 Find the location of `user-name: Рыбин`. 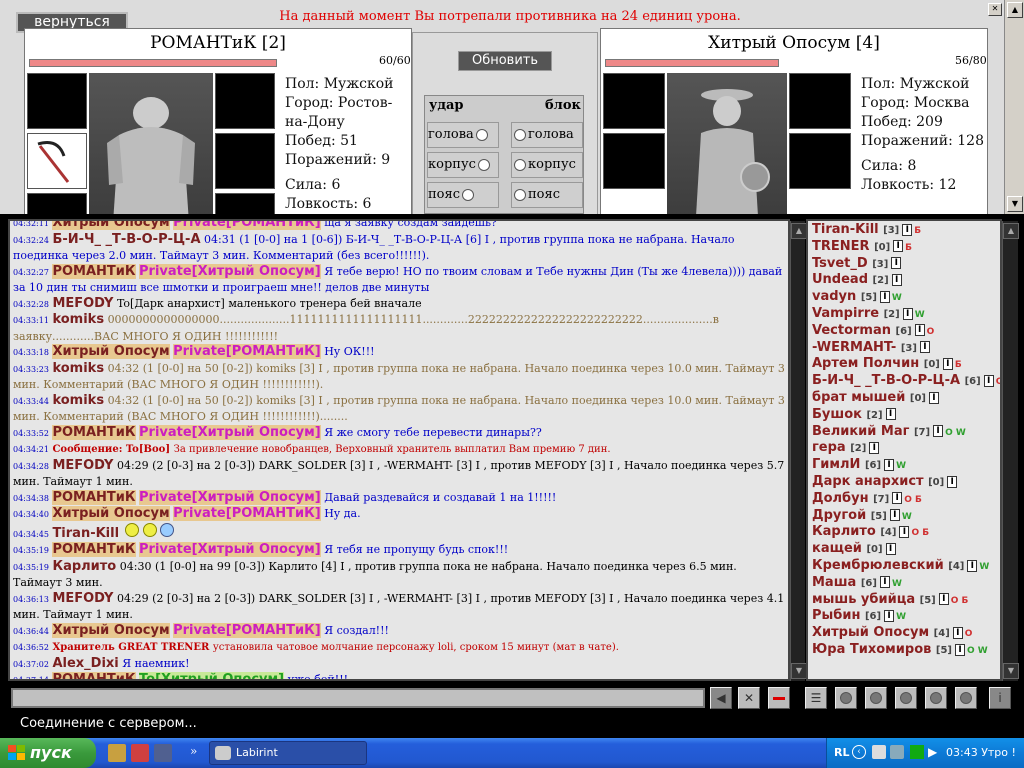

user-name: Рыбин is located at coordinates (836, 615).